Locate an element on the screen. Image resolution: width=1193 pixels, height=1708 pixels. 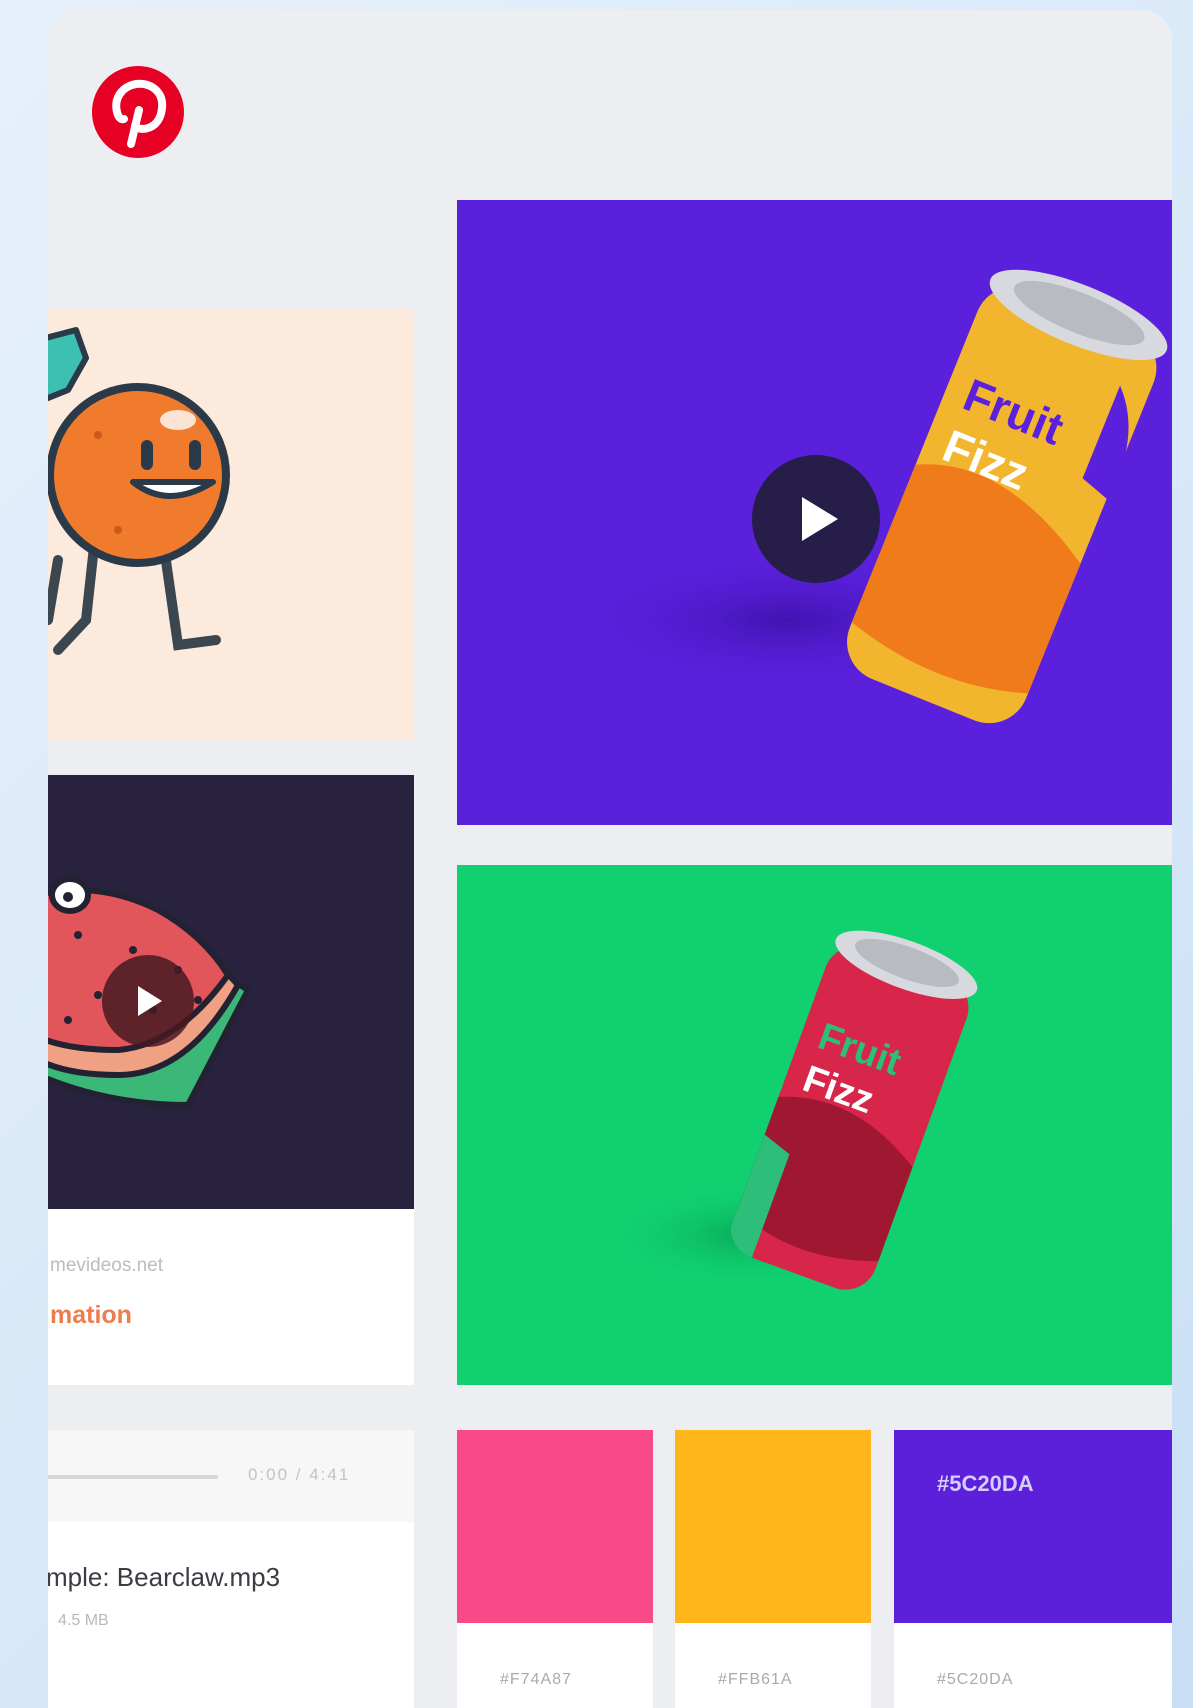
swatch-chip: #5C20DA is located at coordinates (1033, 1526).